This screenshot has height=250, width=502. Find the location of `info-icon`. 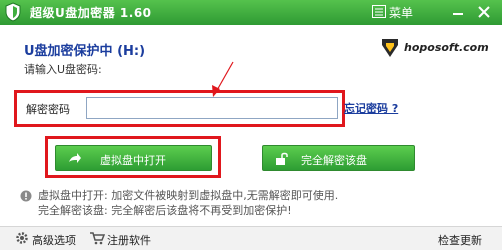

info-icon is located at coordinates (26, 196).